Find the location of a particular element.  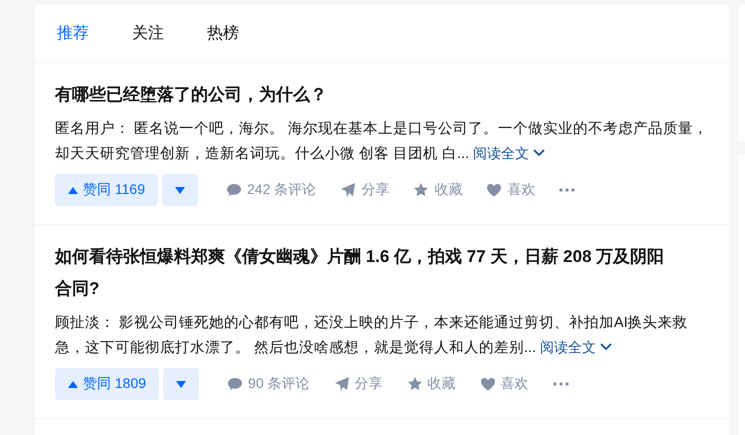

upvote-button: 赞同 1809 is located at coordinates (107, 384).